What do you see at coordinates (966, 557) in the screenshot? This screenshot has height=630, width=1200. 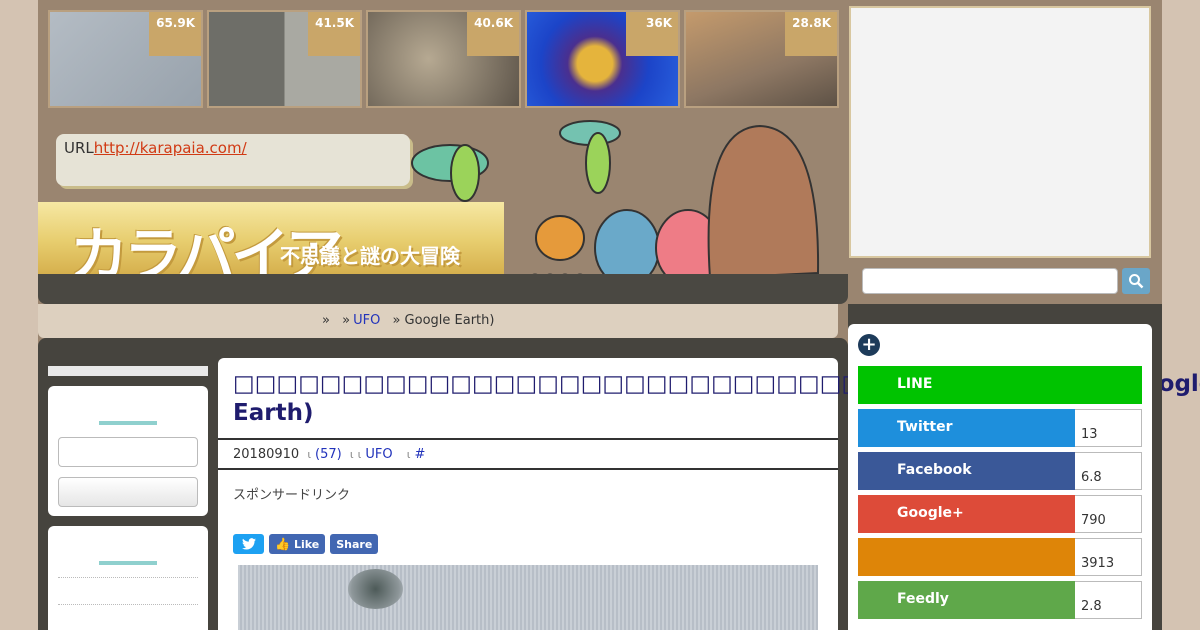 I see `sns-rss-label` at bounding box center [966, 557].